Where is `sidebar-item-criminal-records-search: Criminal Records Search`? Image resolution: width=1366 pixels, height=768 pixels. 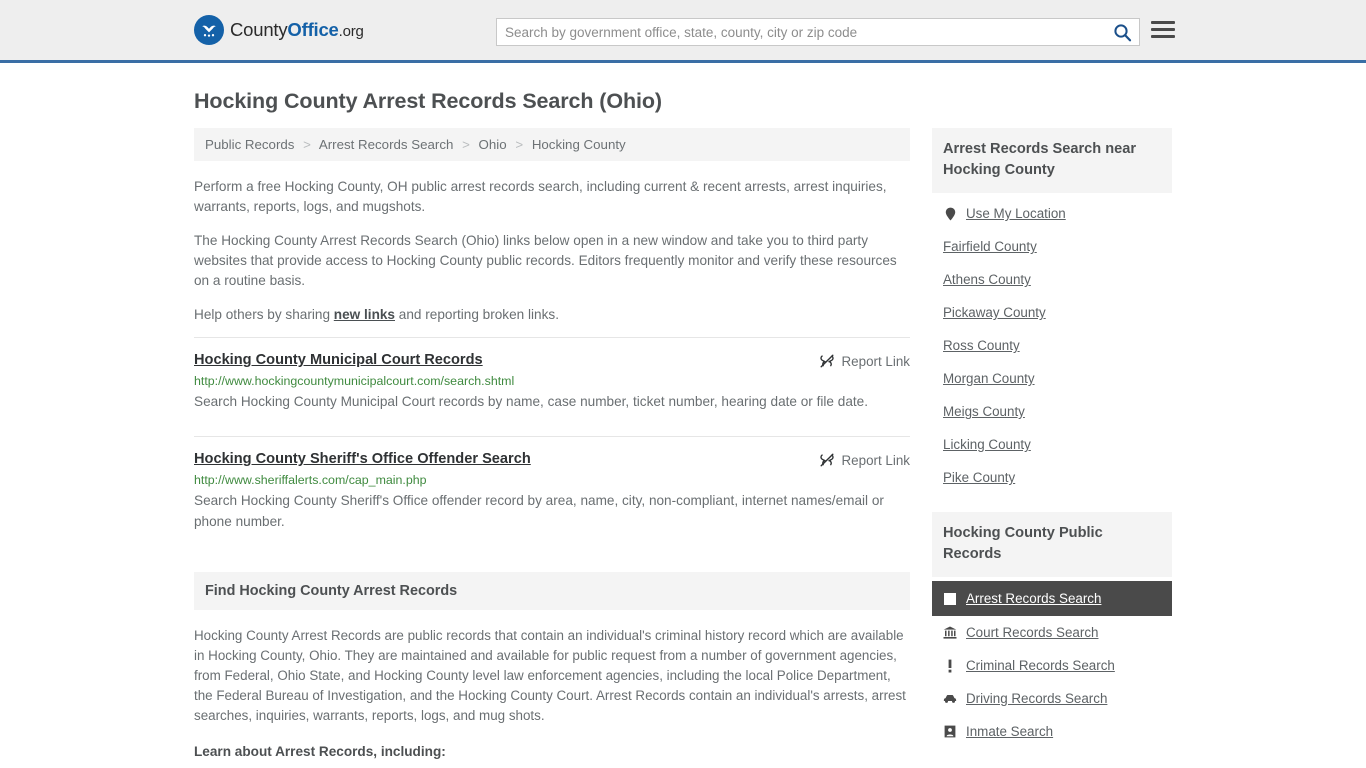
sidebar-item-criminal-records-search: Criminal Records Search is located at coordinates (1052, 665).